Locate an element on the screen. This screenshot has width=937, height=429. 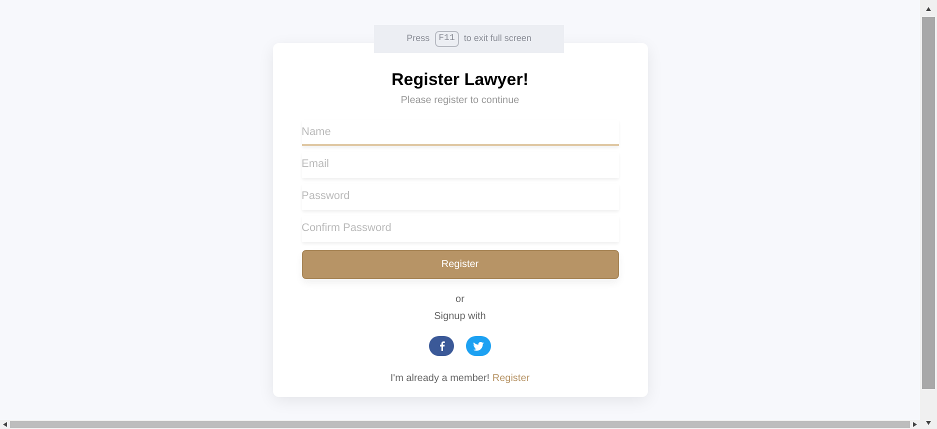
twitter-button is located at coordinates (478, 346).